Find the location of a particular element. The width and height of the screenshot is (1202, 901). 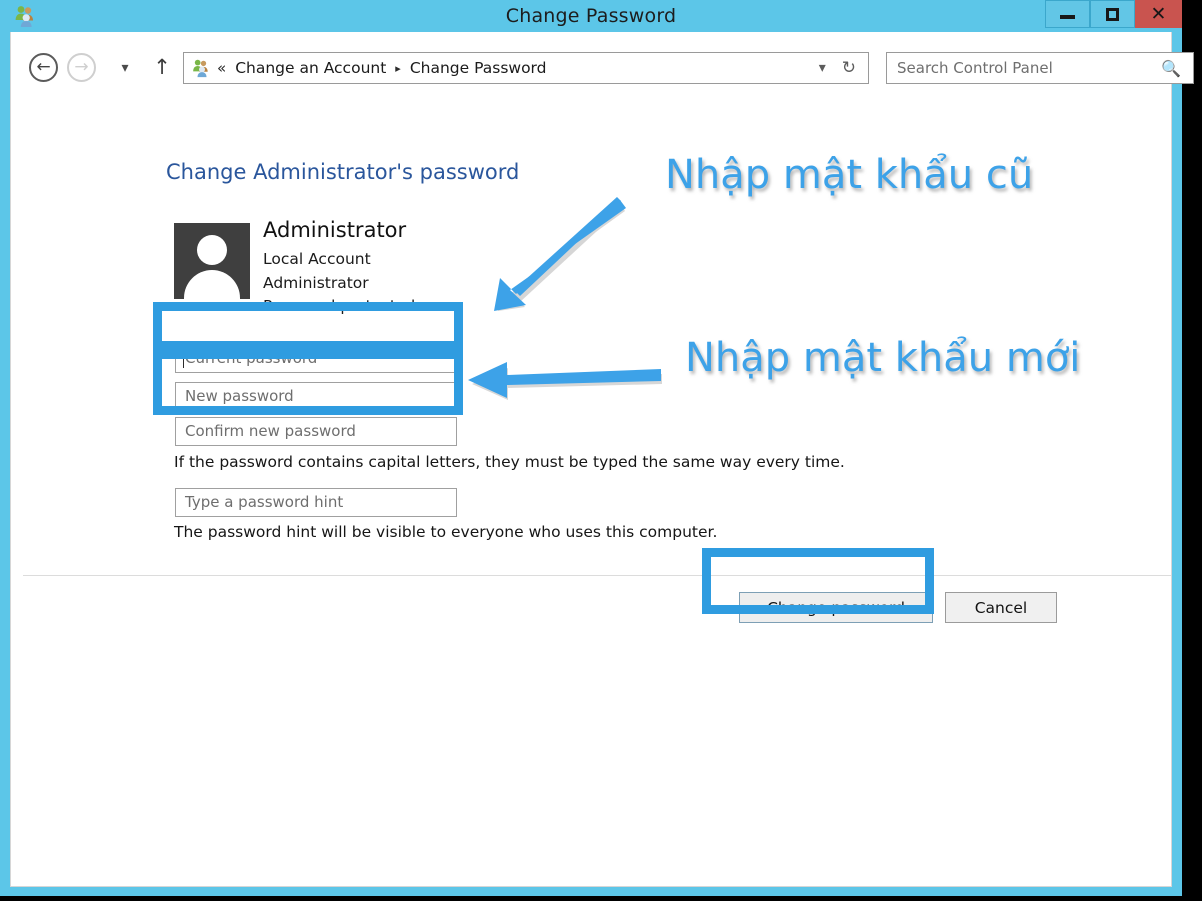

refresh-icon: ↻ is located at coordinates (849, 68).